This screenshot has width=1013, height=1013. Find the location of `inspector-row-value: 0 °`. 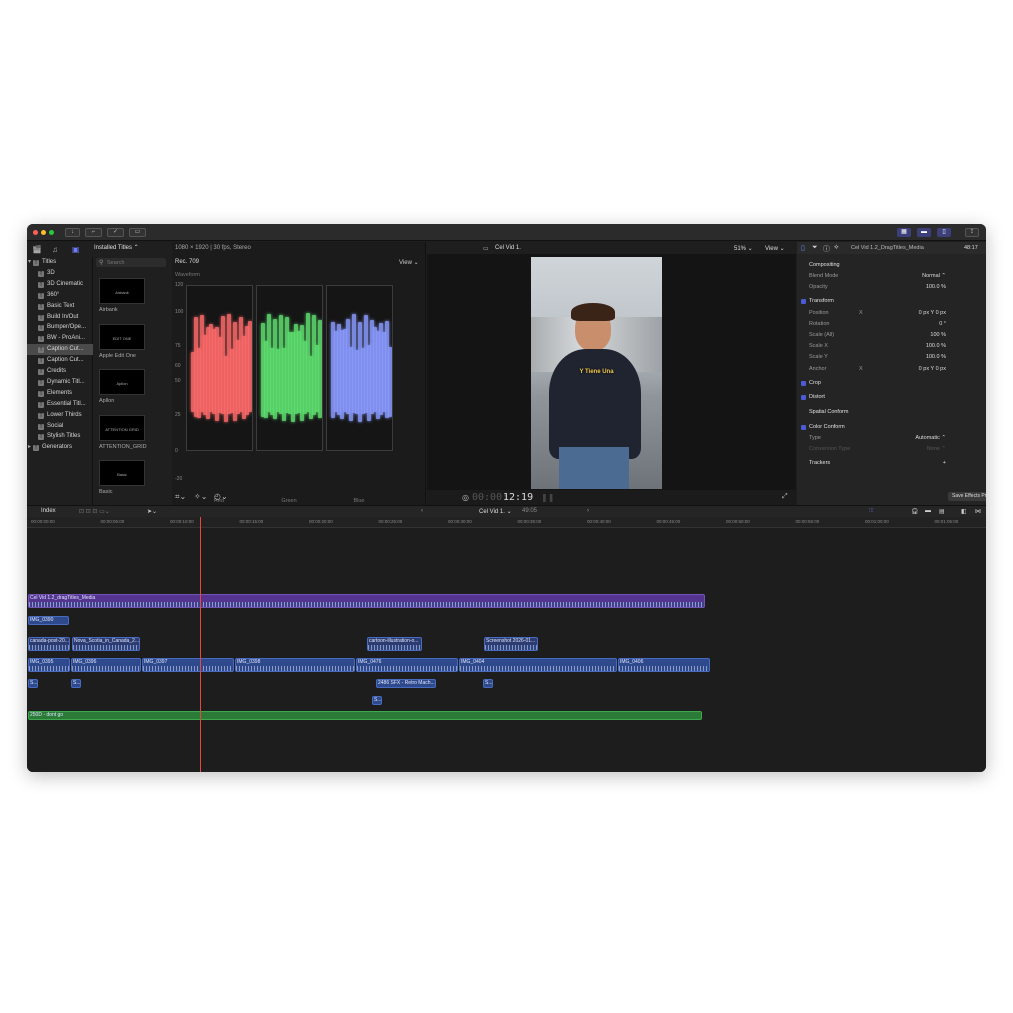

inspector-row-value: 0 ° is located at coordinates (942, 324).